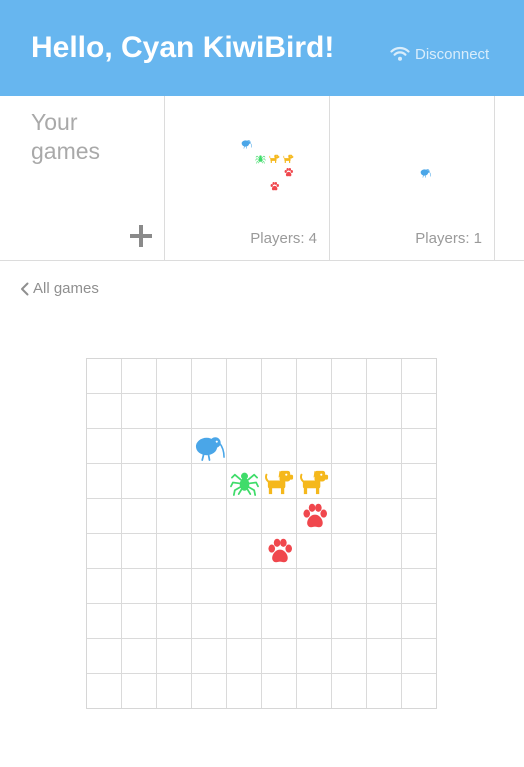 This screenshot has width=524, height=767. What do you see at coordinates (247, 178) in the screenshot?
I see `game-card-1: Players: 4` at bounding box center [247, 178].